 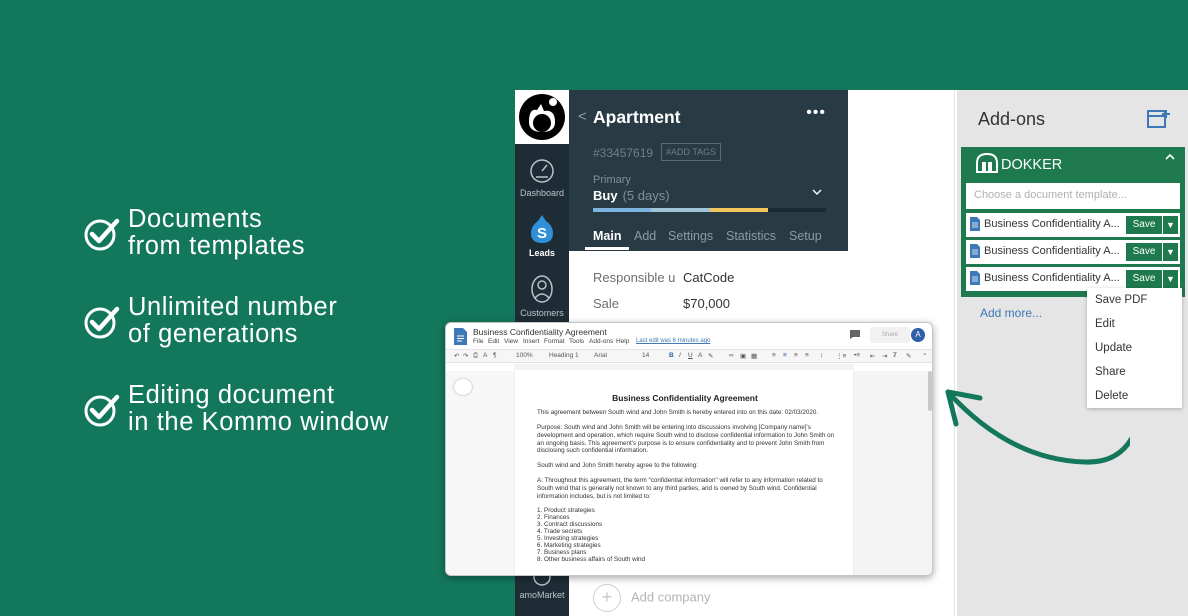 What do you see at coordinates (456, 356) in the screenshot?
I see `undo-icon: ↶` at bounding box center [456, 356].